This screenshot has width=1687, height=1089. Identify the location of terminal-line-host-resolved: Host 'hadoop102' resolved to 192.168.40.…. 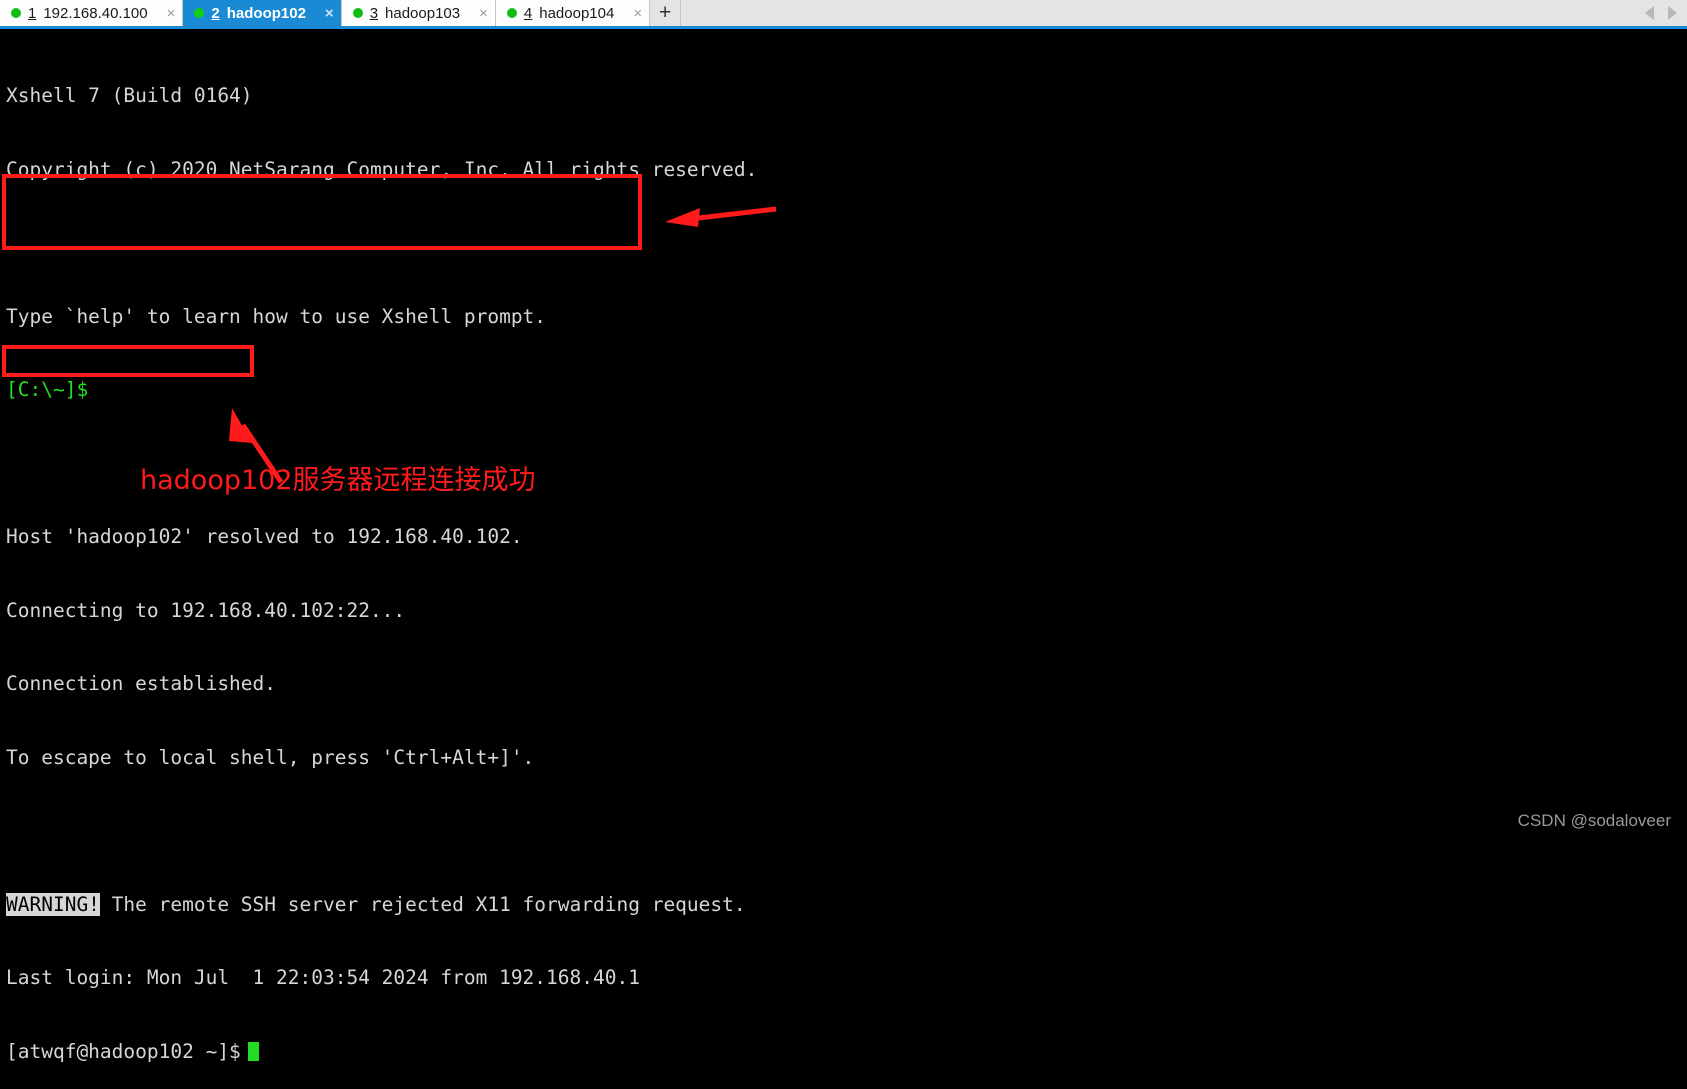
(264, 536).